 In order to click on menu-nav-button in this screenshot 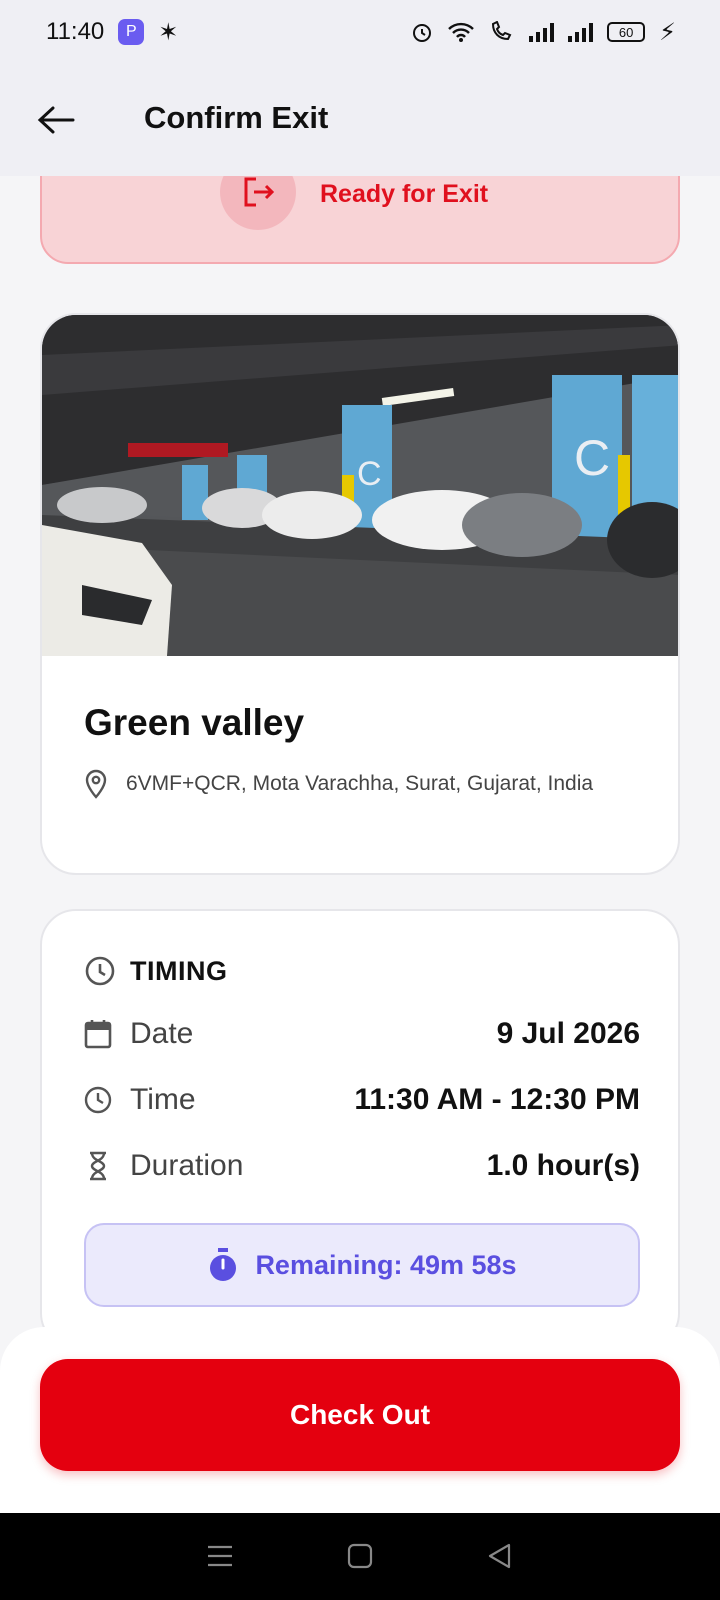, I will do `click(220, 1556)`.